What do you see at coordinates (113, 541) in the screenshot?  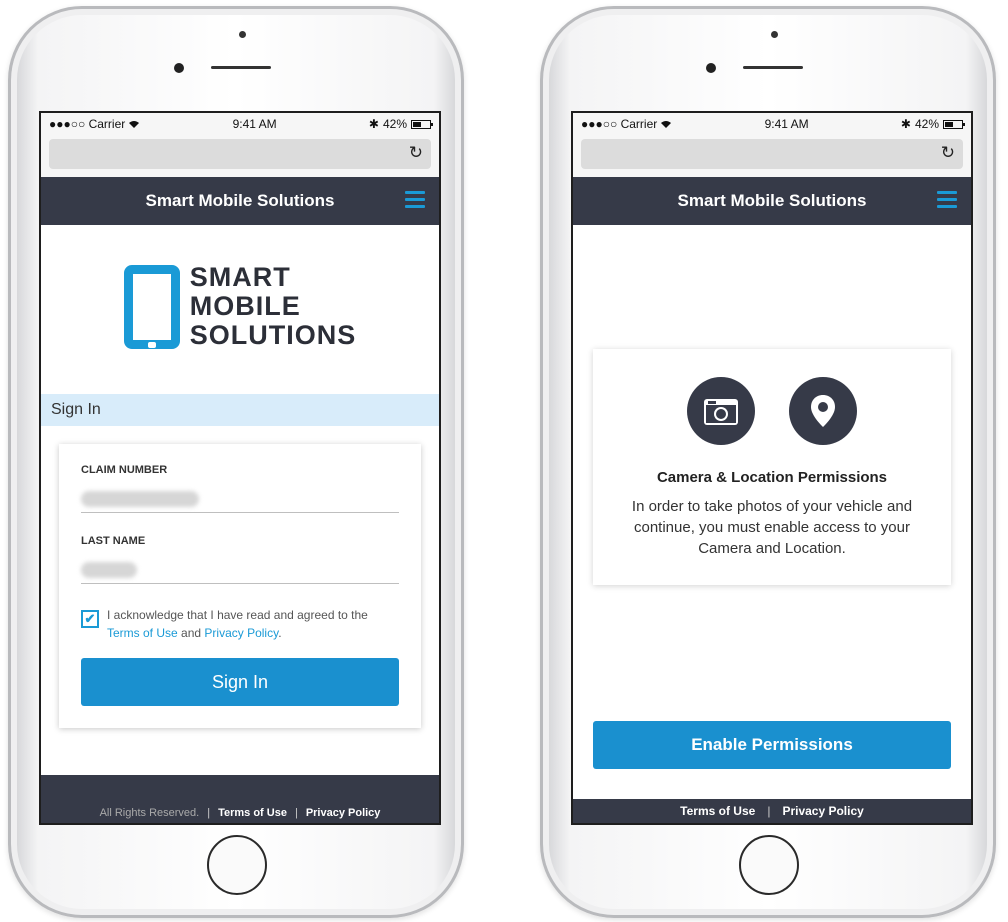 I see `last-name-label: LAST NAME` at bounding box center [113, 541].